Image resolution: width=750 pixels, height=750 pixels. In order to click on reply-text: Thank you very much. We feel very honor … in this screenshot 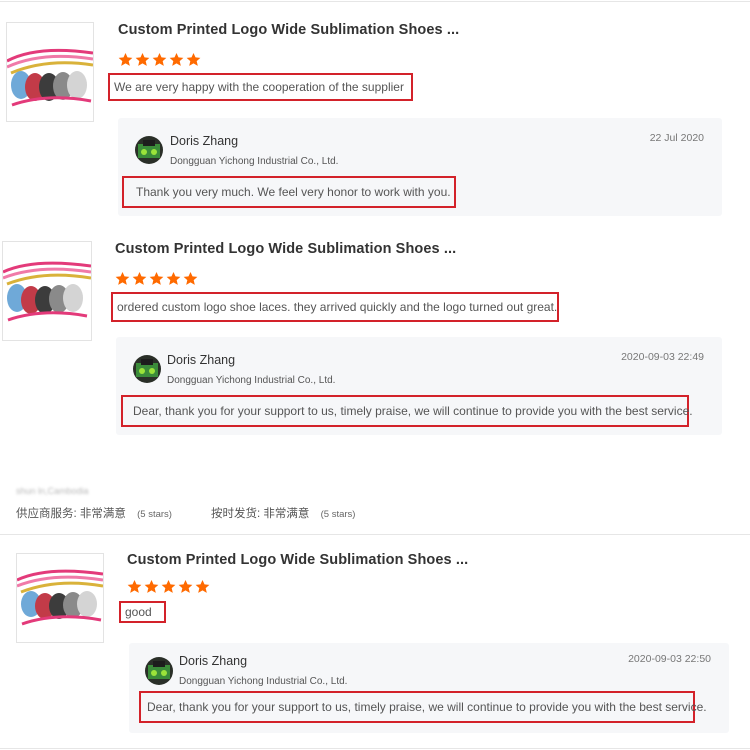, I will do `click(289, 192)`.